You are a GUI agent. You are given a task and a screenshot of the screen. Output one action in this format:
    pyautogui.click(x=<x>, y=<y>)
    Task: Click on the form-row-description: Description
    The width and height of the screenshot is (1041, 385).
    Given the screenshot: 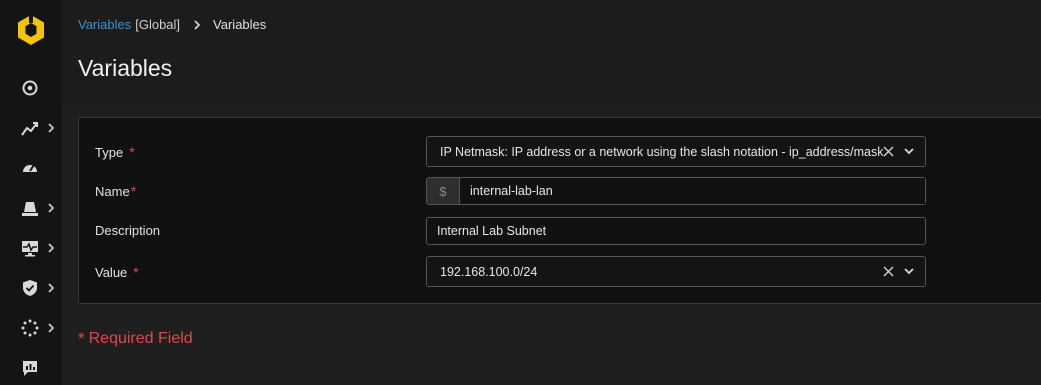 What is the action you would take?
    pyautogui.click(x=560, y=233)
    